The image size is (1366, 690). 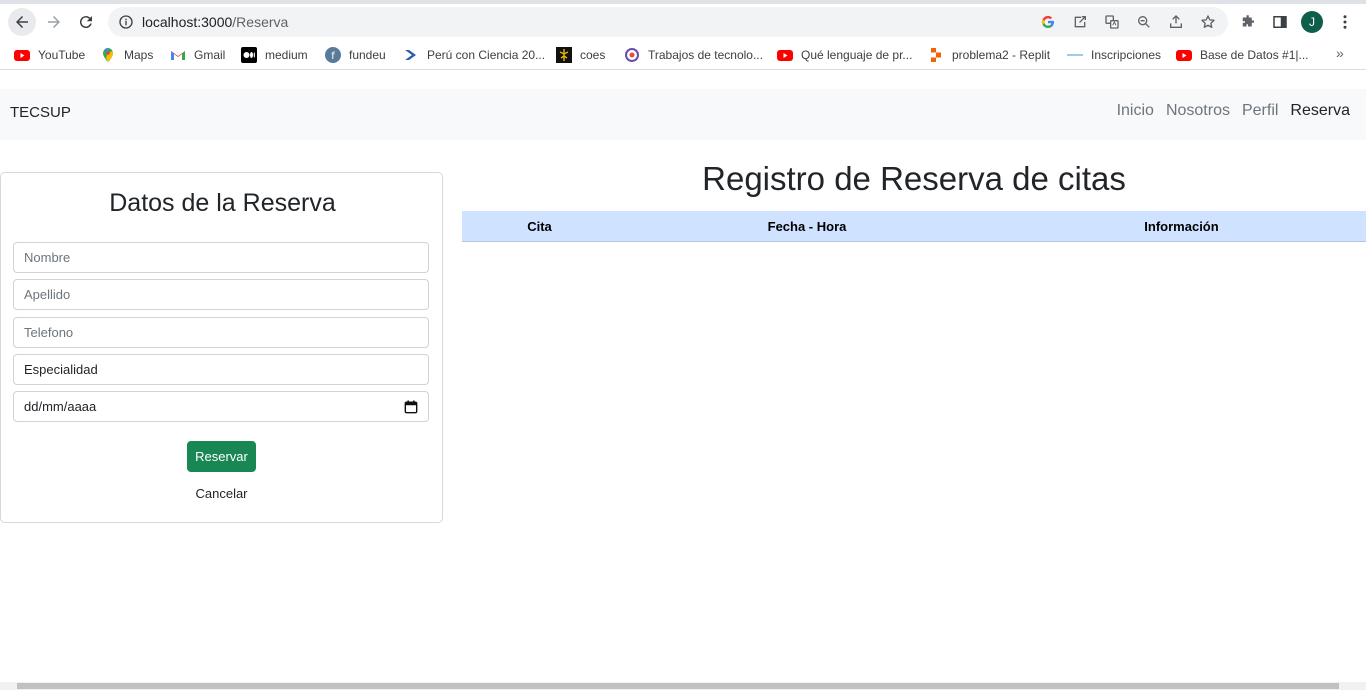 What do you see at coordinates (1135, 111) in the screenshot?
I see `nav-link-inicio: Inicio` at bounding box center [1135, 111].